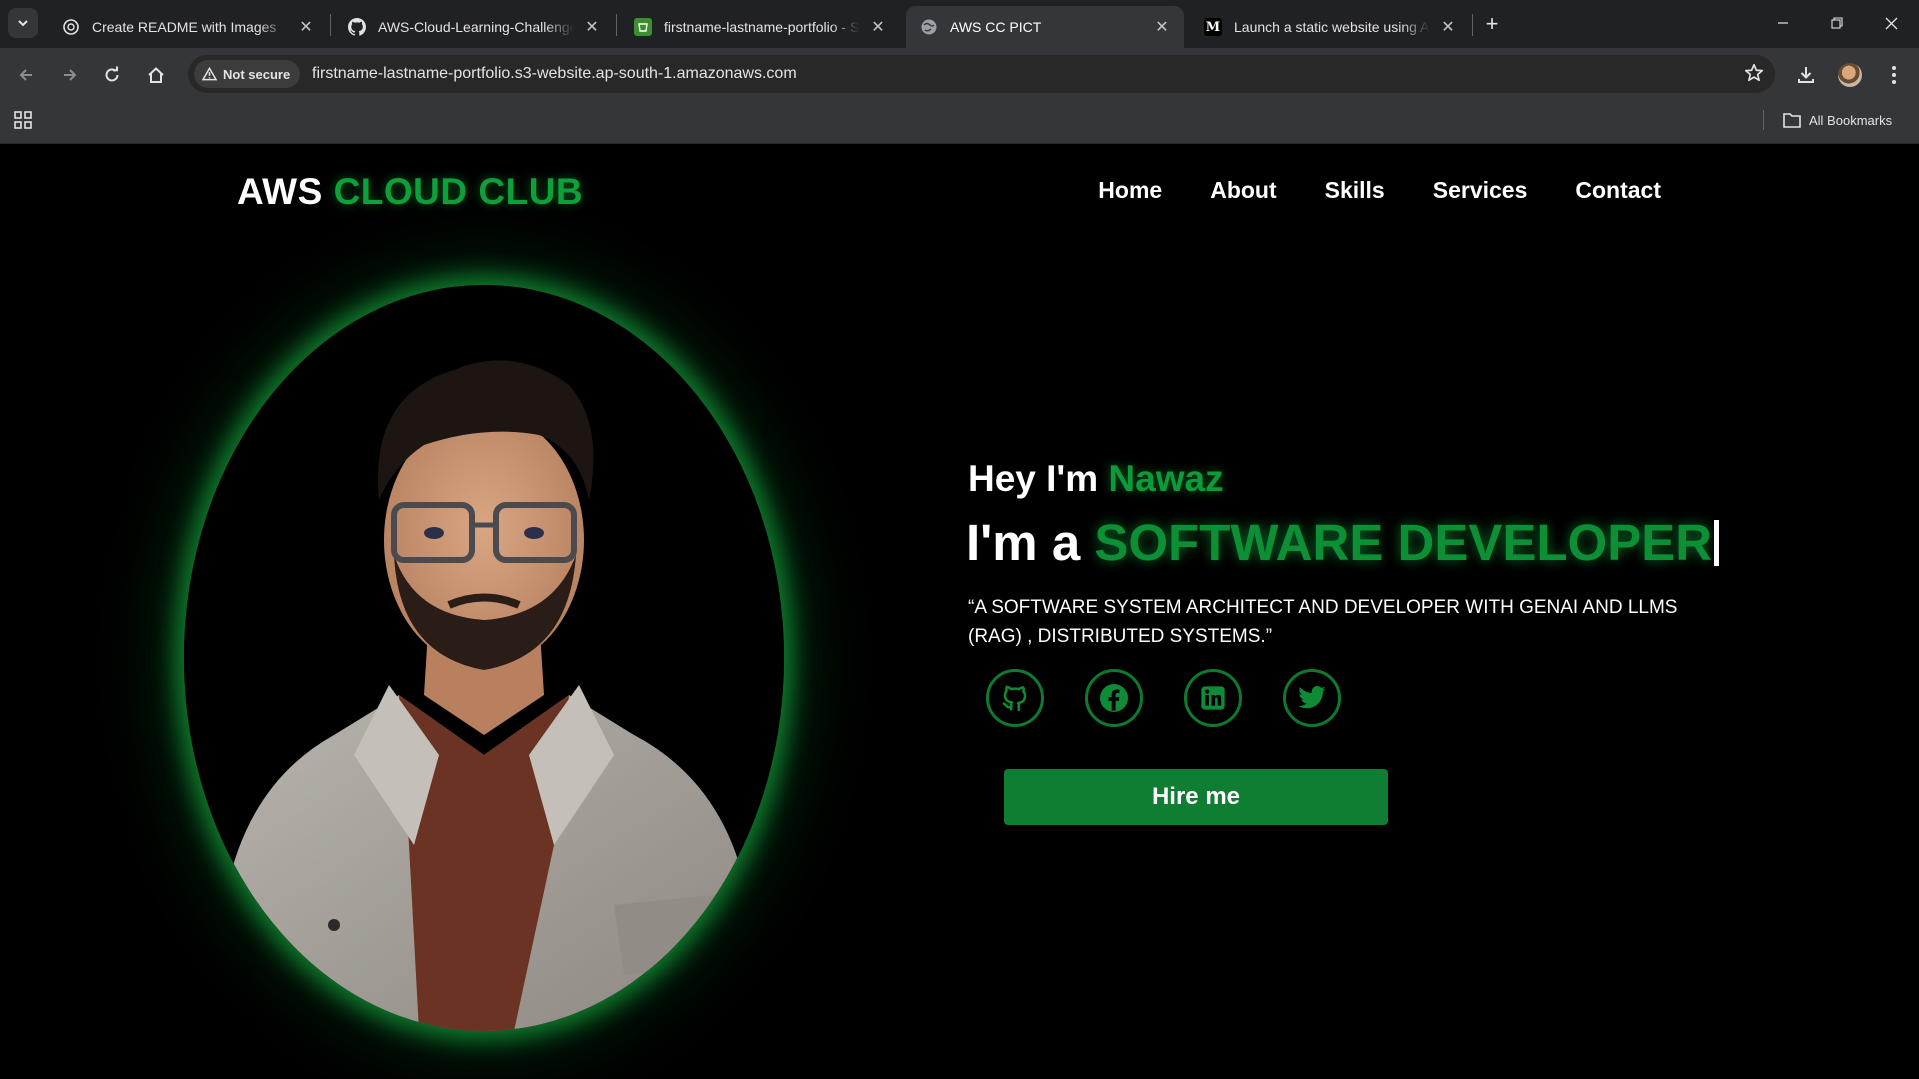 This screenshot has height=1079, width=1919. I want to click on reload-button, so click(112, 75).